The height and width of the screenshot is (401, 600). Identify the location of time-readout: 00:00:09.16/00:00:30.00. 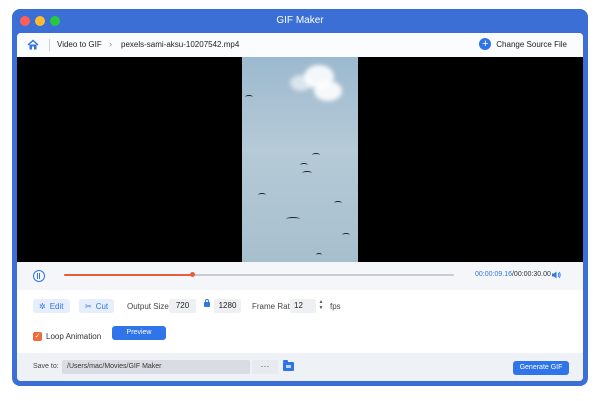
(513, 274).